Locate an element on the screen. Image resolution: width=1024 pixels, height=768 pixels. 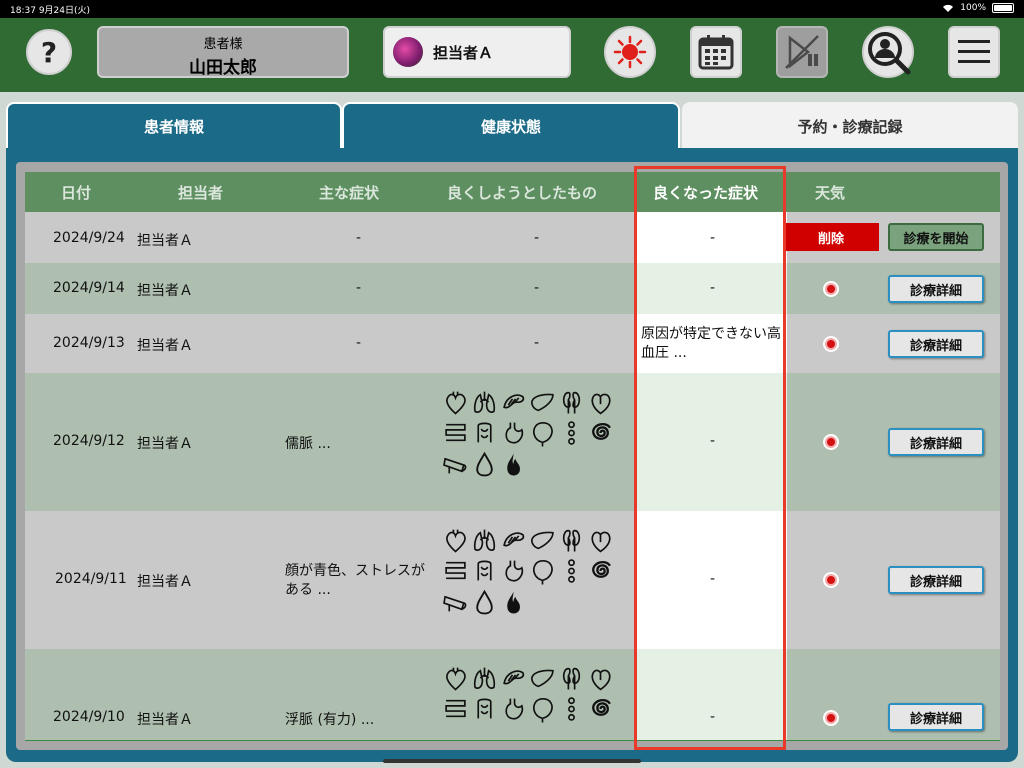
patient-box: 患者様 山田太郎 is located at coordinates (223, 52).